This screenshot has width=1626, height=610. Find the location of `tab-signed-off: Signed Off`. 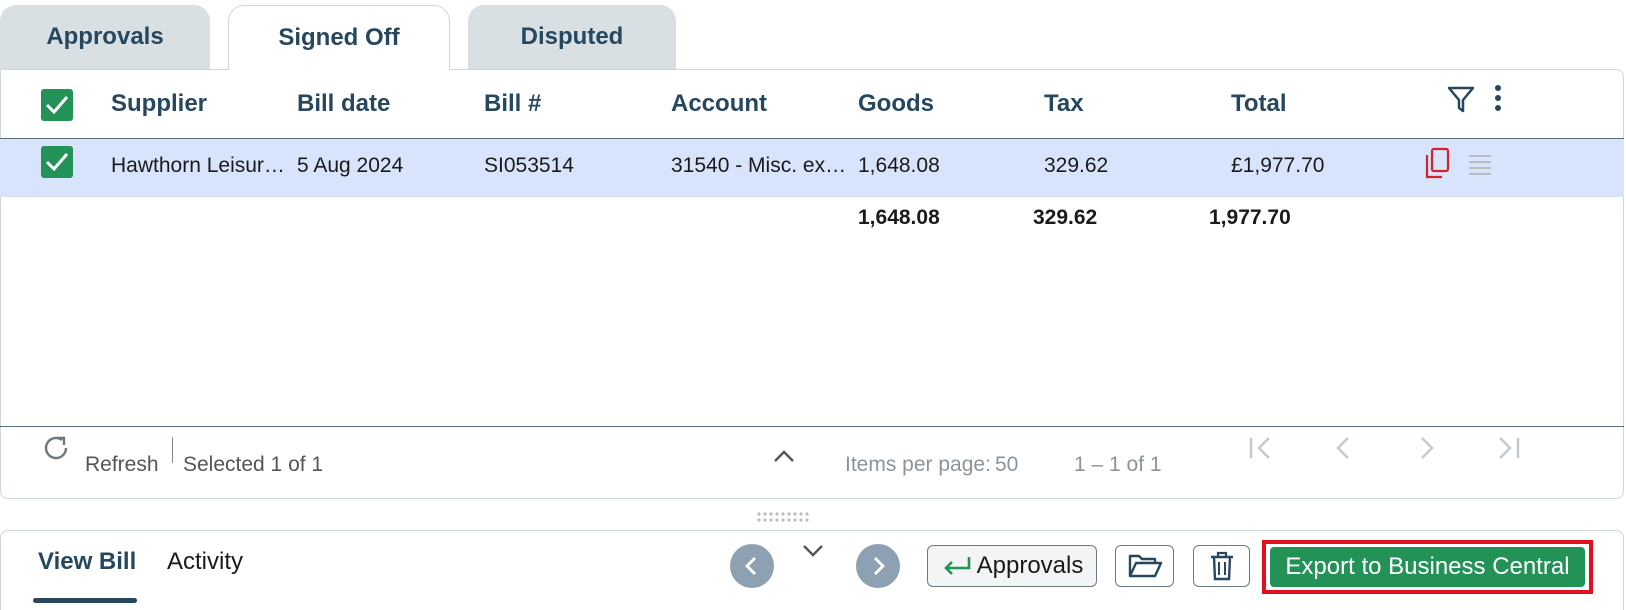

tab-signed-off: Signed Off is located at coordinates (339, 37).